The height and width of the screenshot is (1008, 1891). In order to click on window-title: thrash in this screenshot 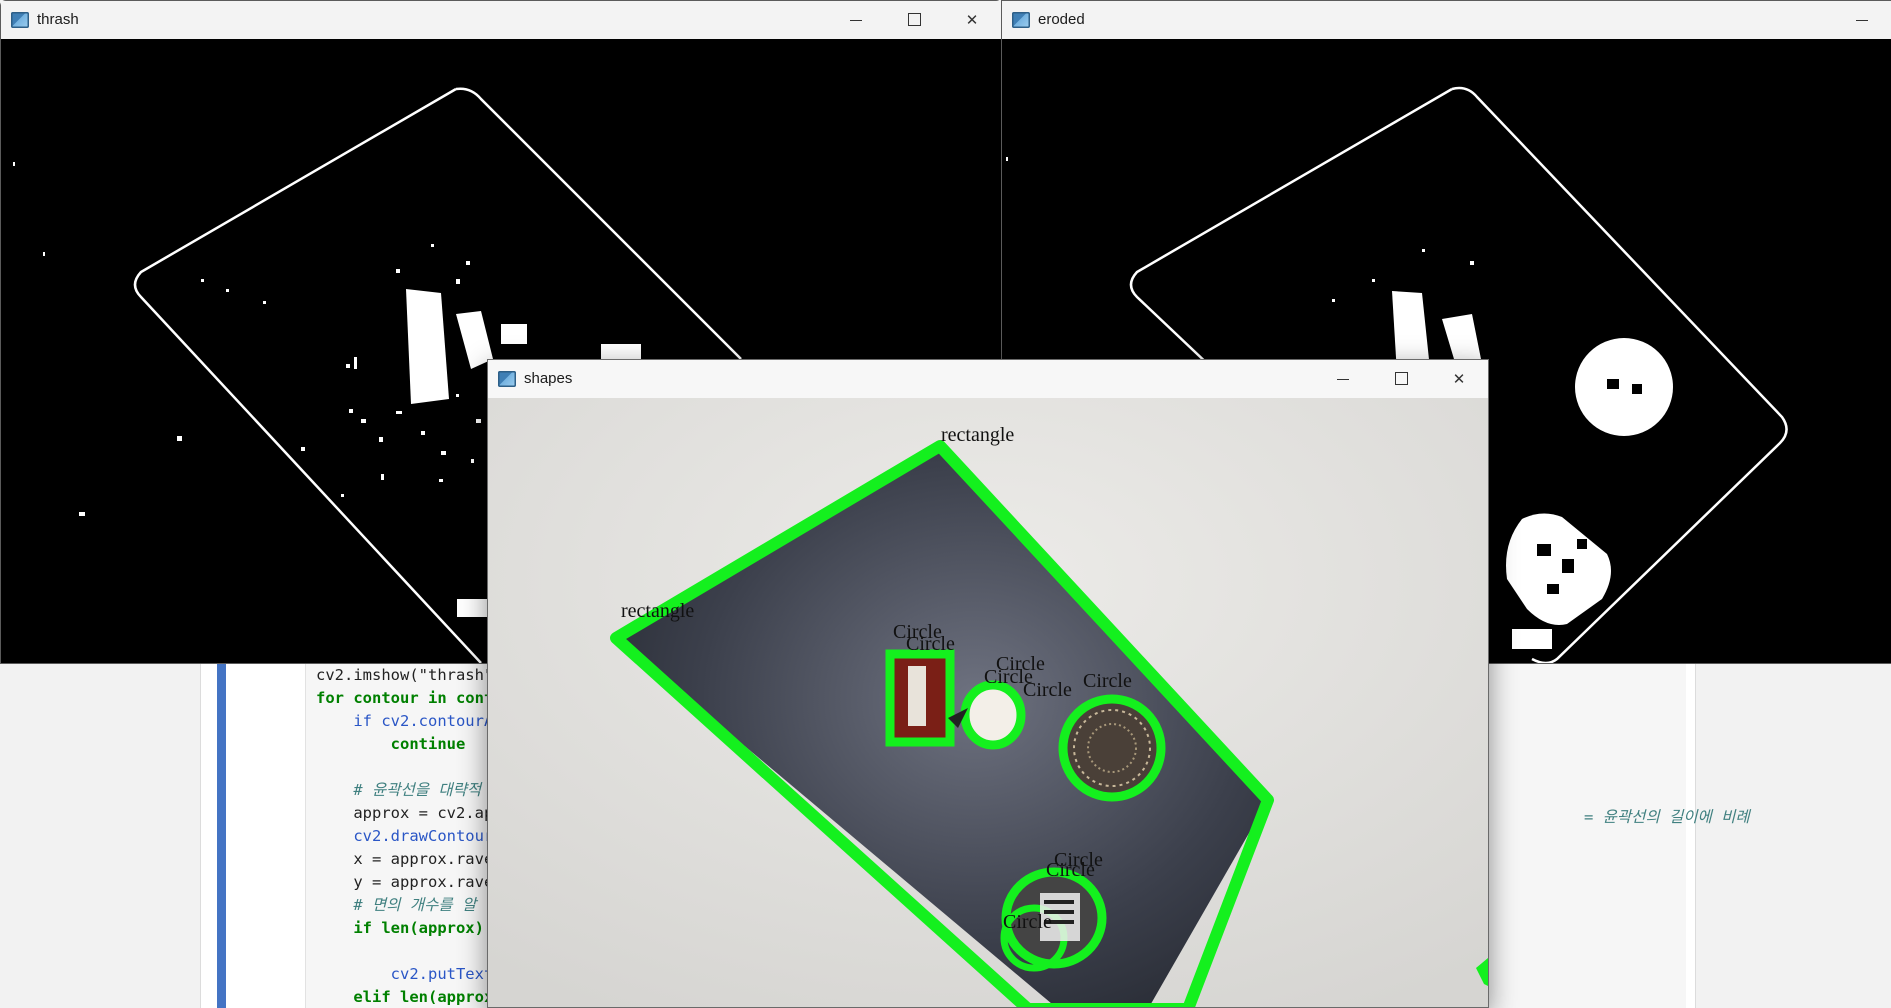, I will do `click(58, 19)`.